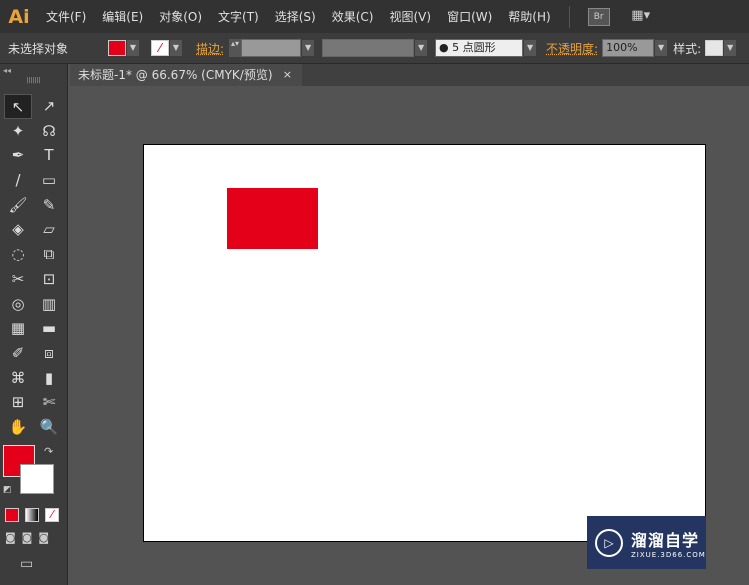  What do you see at coordinates (530, 48) in the screenshot?
I see `brush-dropdown: ▼` at bounding box center [530, 48].